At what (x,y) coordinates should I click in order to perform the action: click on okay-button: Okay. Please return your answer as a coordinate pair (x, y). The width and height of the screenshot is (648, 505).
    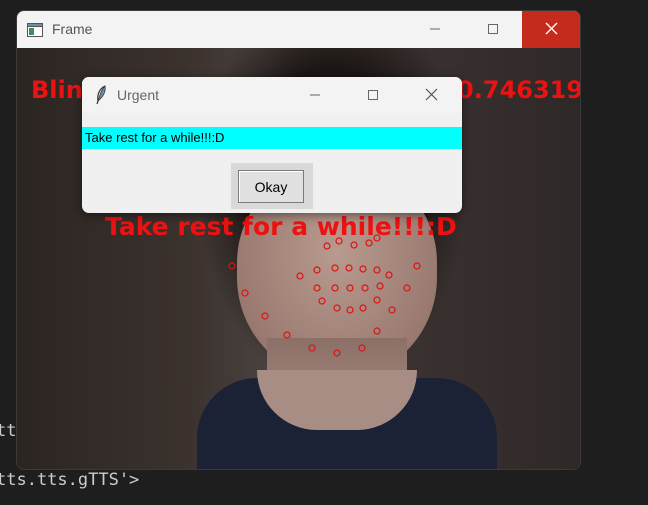
    Looking at the image, I should click on (271, 186).